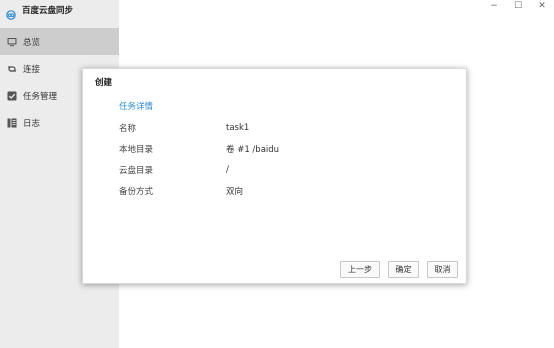 The image size is (554, 348). I want to click on detail-row-local-dir: 本地目录 卷 #1 /baidu, so click(269, 149).